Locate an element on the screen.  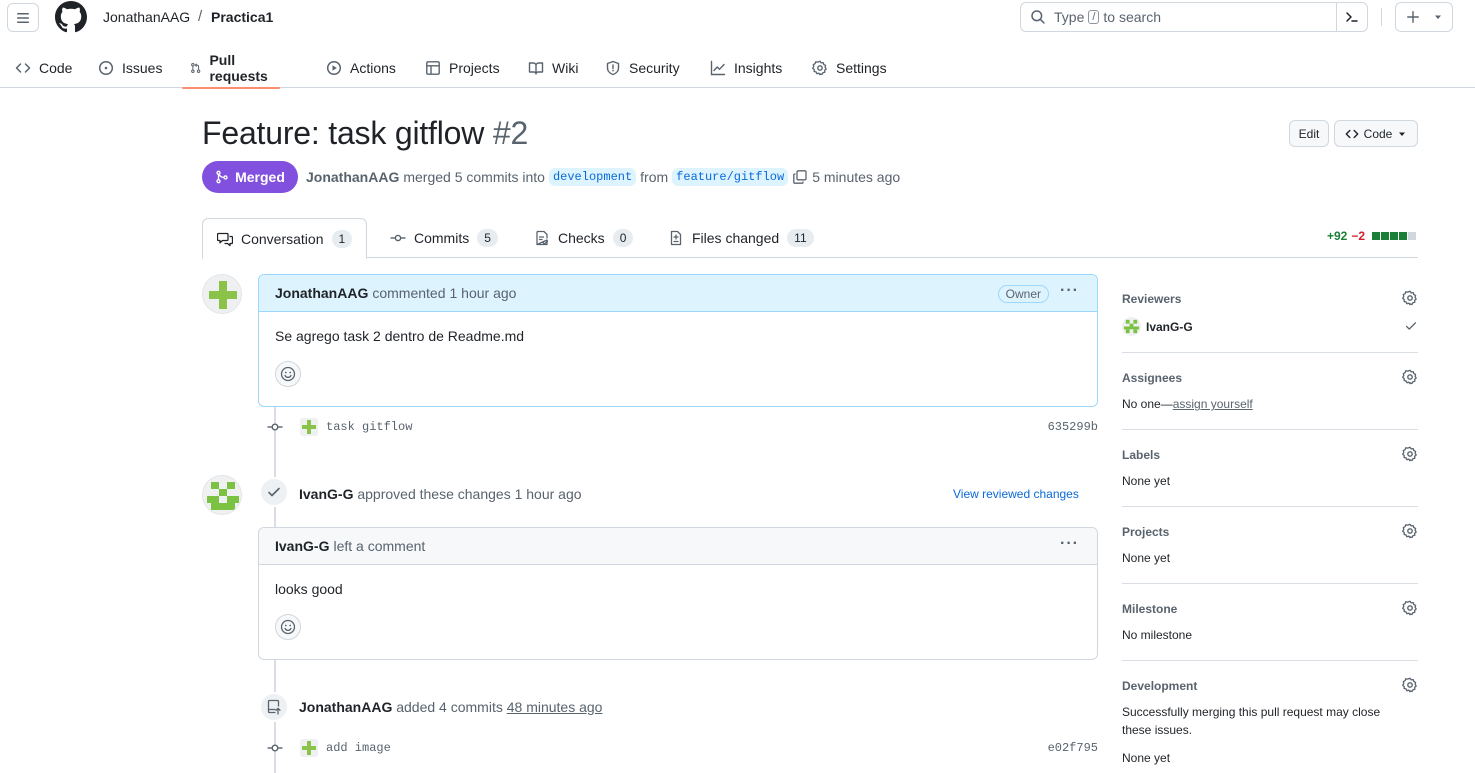
code-dropdown-button: Code is located at coordinates (1376, 133).